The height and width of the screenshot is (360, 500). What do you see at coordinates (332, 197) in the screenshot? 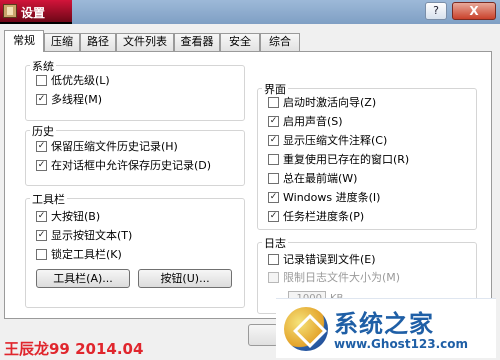
I see `option-label: Windows 进度条(I)` at bounding box center [332, 197].